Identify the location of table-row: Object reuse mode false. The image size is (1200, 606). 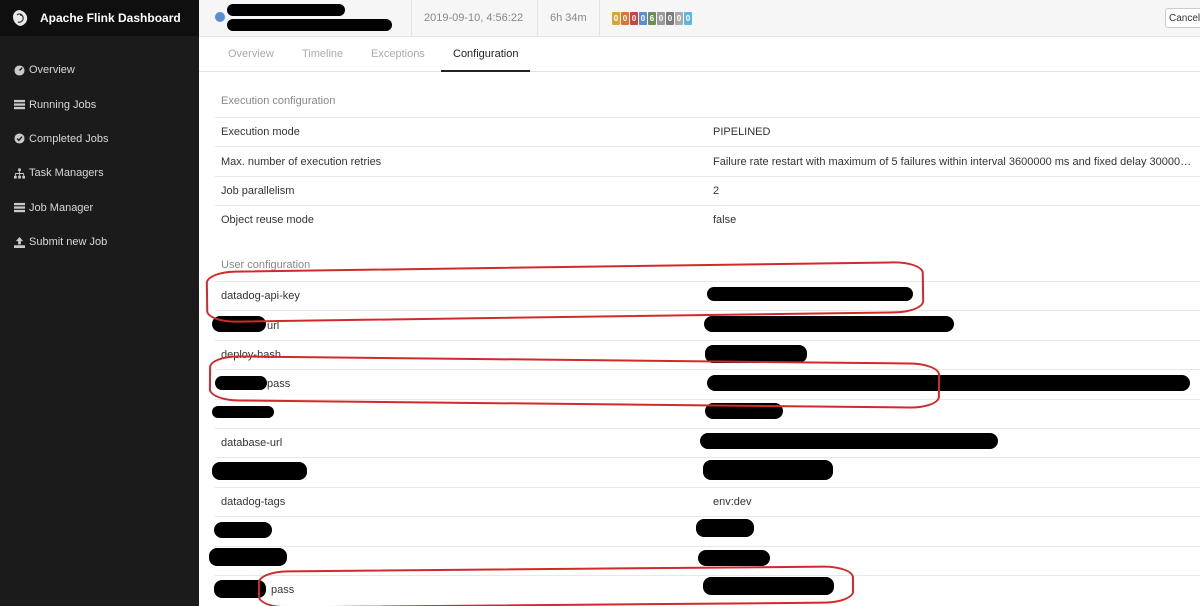
(707, 219).